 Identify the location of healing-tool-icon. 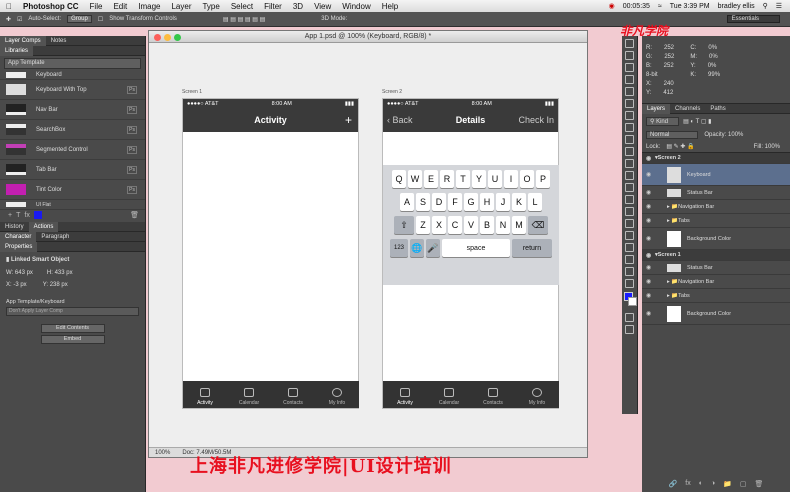
(629, 115).